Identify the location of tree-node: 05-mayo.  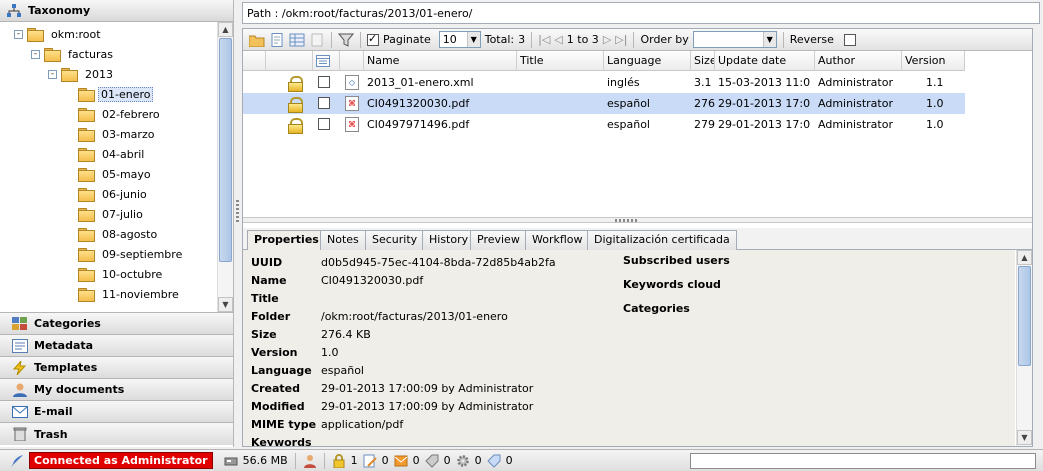
(110, 174).